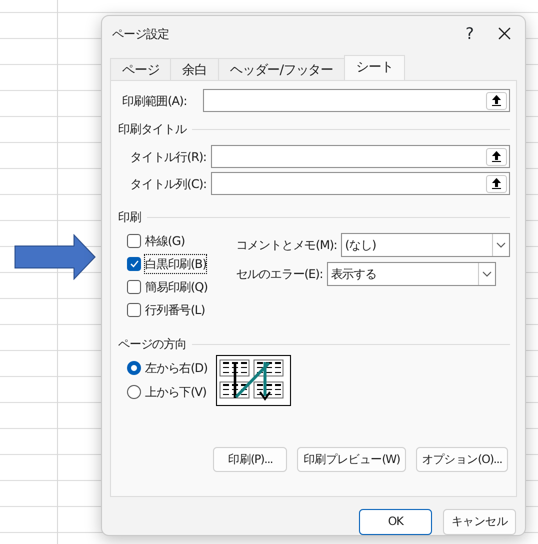 The image size is (538, 544). What do you see at coordinates (353, 275) in the screenshot?
I see `dropdown-value: 表示する` at bounding box center [353, 275].